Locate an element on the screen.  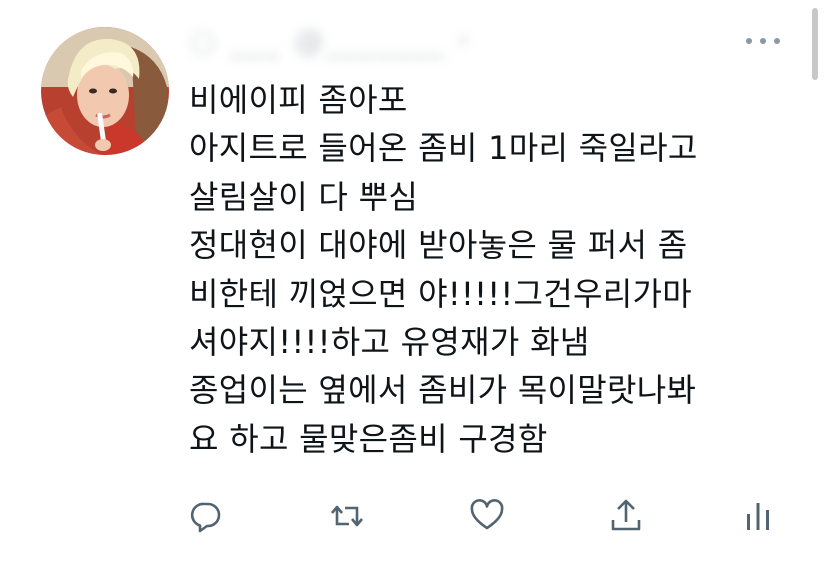
retweet-button is located at coordinates (347, 516).